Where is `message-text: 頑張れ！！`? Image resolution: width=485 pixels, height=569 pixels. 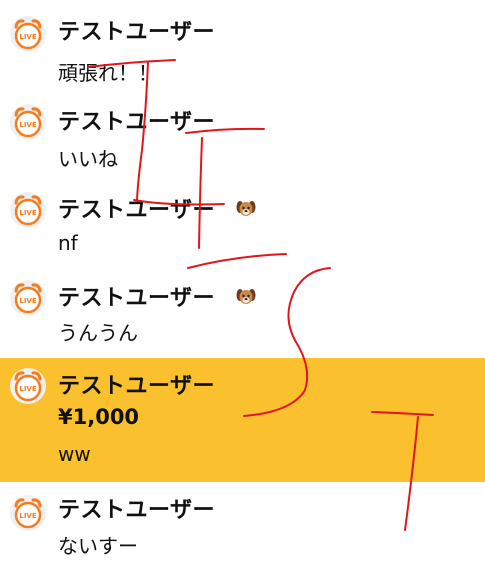 message-text: 頑張れ！！ is located at coordinates (108, 73).